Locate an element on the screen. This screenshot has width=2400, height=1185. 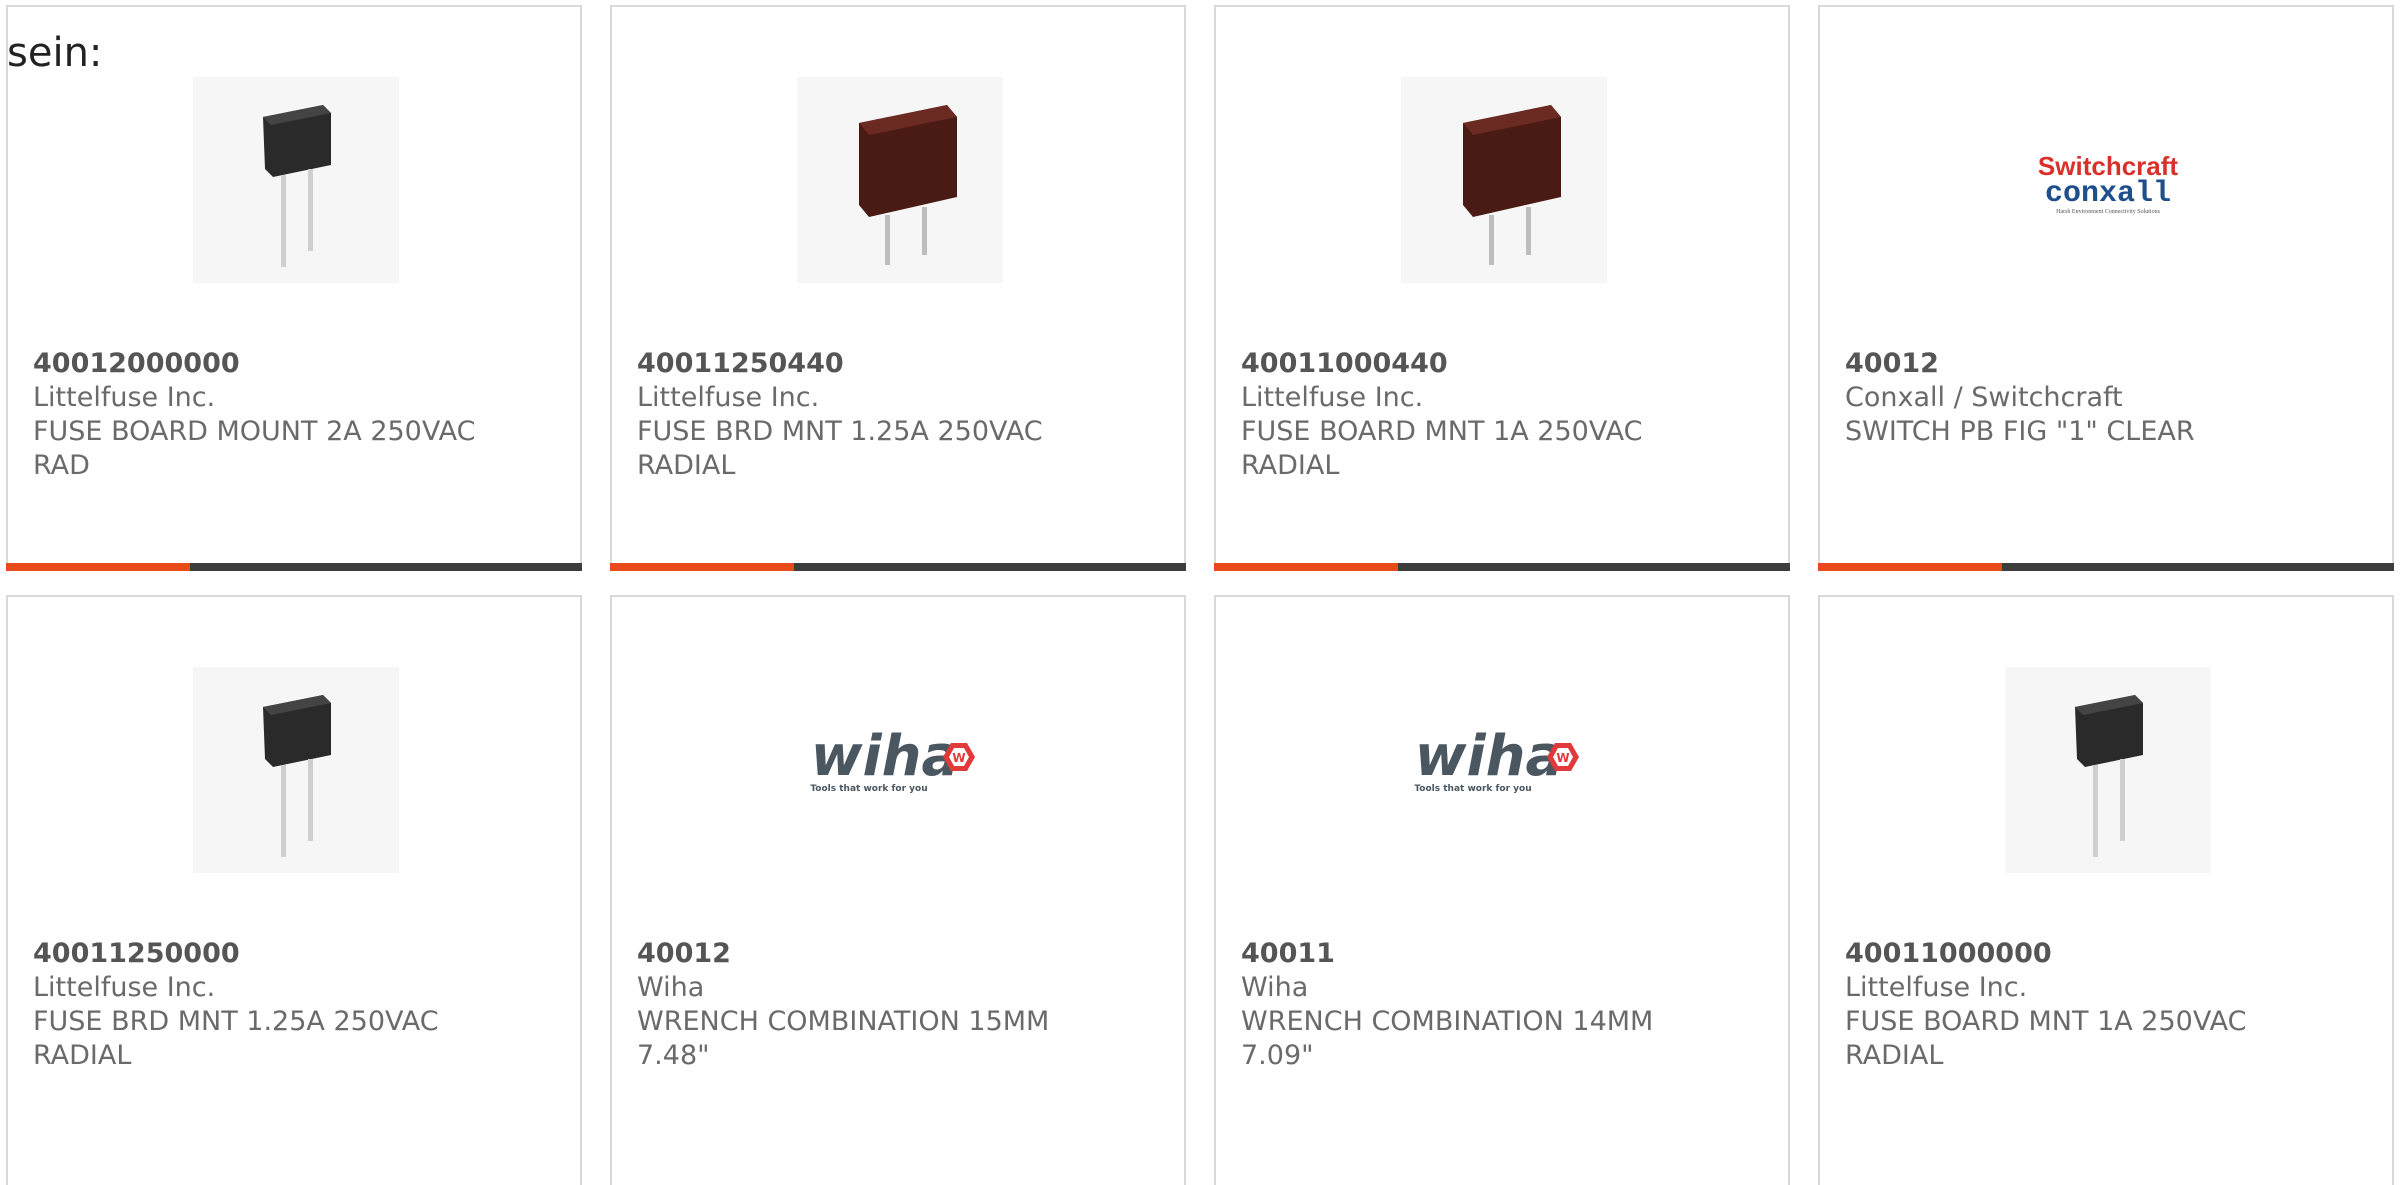
product-description: WRENCH COMBINATION 15MM 7.48" is located at coordinates (843, 1038).